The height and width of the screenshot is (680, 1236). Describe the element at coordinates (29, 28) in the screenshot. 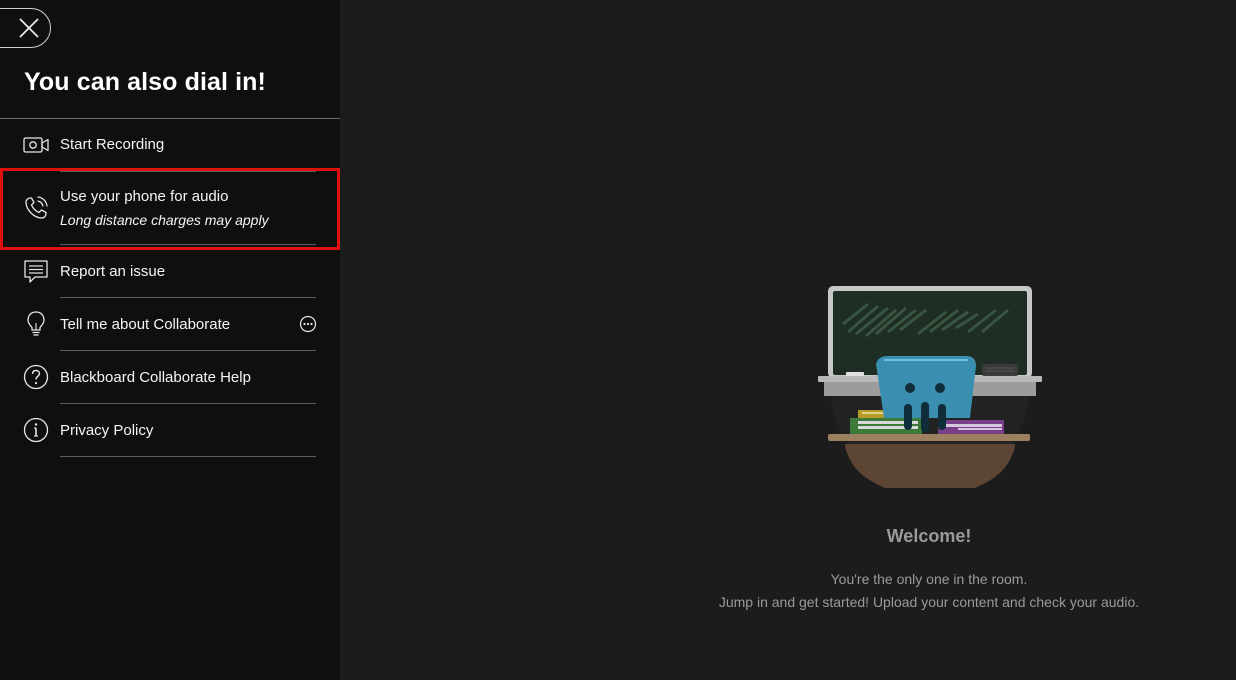

I see `close-icon` at that location.